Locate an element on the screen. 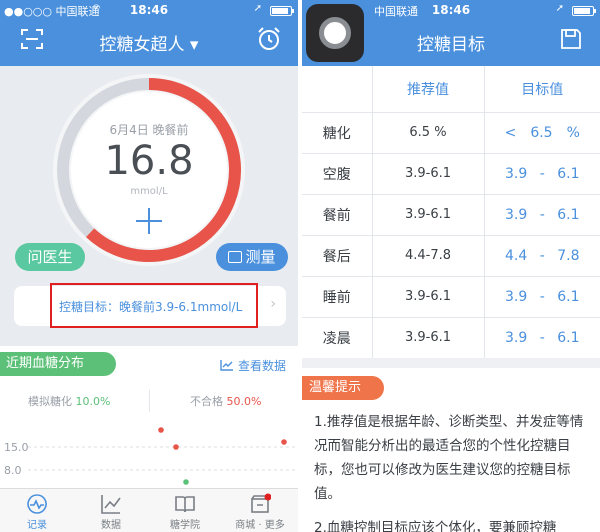 The height and width of the screenshot is (532, 600). row-name: 凌晨 is located at coordinates (337, 338).